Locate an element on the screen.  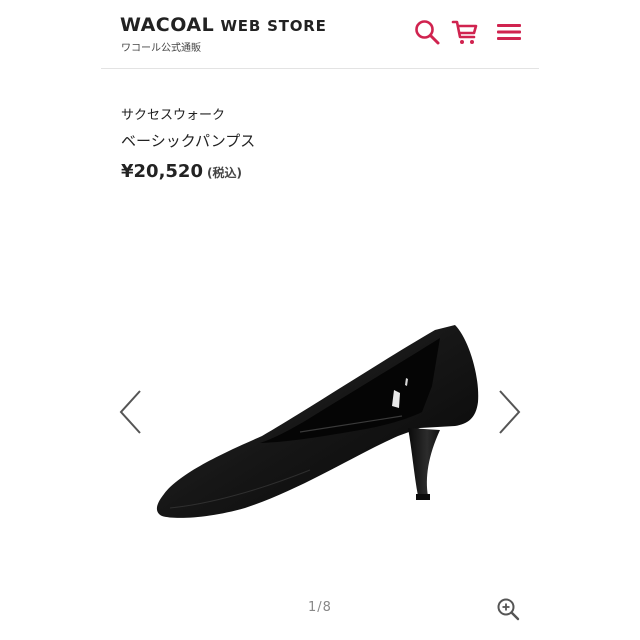
search-icon is located at coordinates (427, 32).